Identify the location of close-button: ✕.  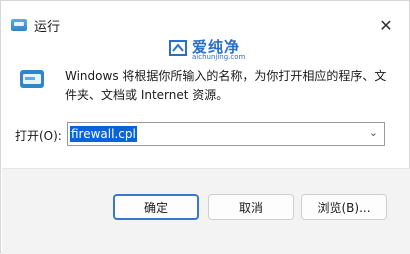
(386, 25).